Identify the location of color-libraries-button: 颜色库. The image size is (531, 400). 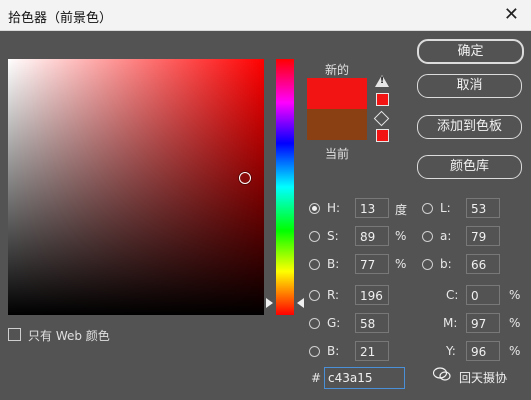
(469, 167).